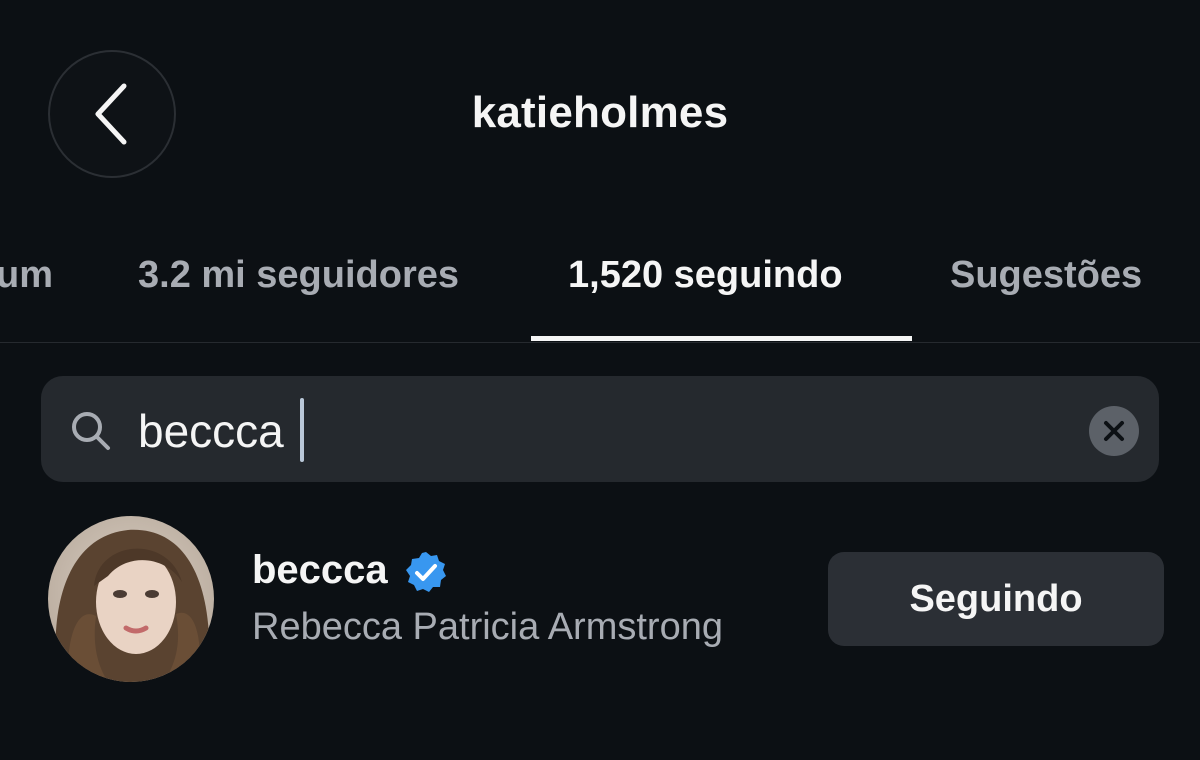  I want to click on tab-suggestions: Sugestões, so click(1046, 275).